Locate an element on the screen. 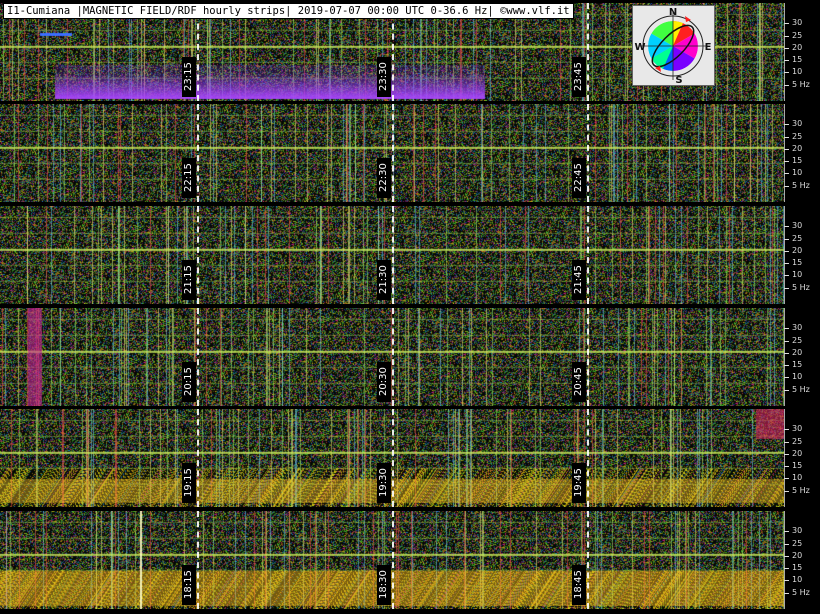 Image resolution: width=820 pixels, height=614 pixels. time-tick-label: 18:30 is located at coordinates (384, 585).